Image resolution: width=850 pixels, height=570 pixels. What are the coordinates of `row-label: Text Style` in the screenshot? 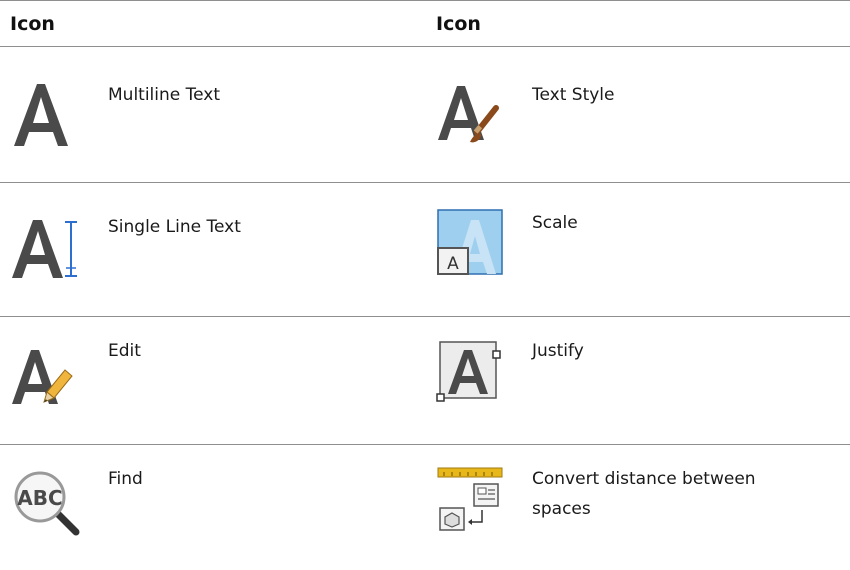 It's located at (573, 95).